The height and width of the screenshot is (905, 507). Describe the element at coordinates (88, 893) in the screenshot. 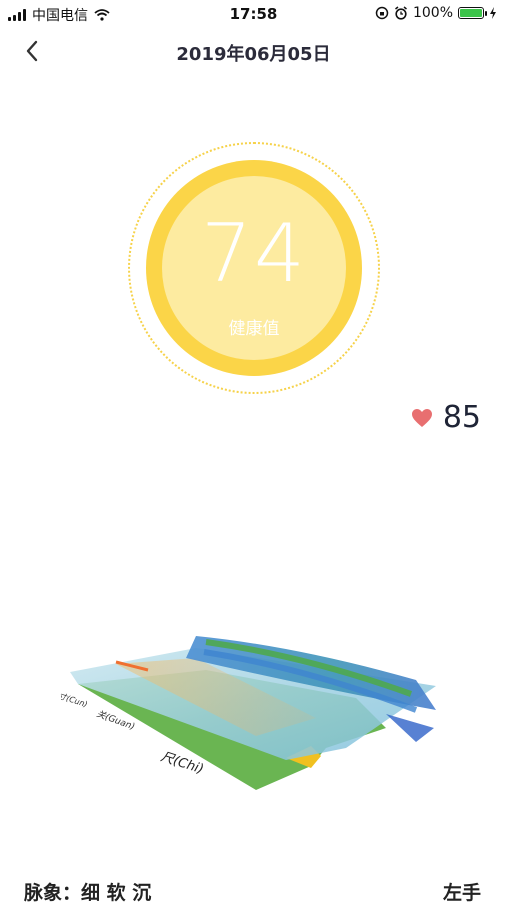

I see `pulse-result: 脉象：细 软 沉` at that location.